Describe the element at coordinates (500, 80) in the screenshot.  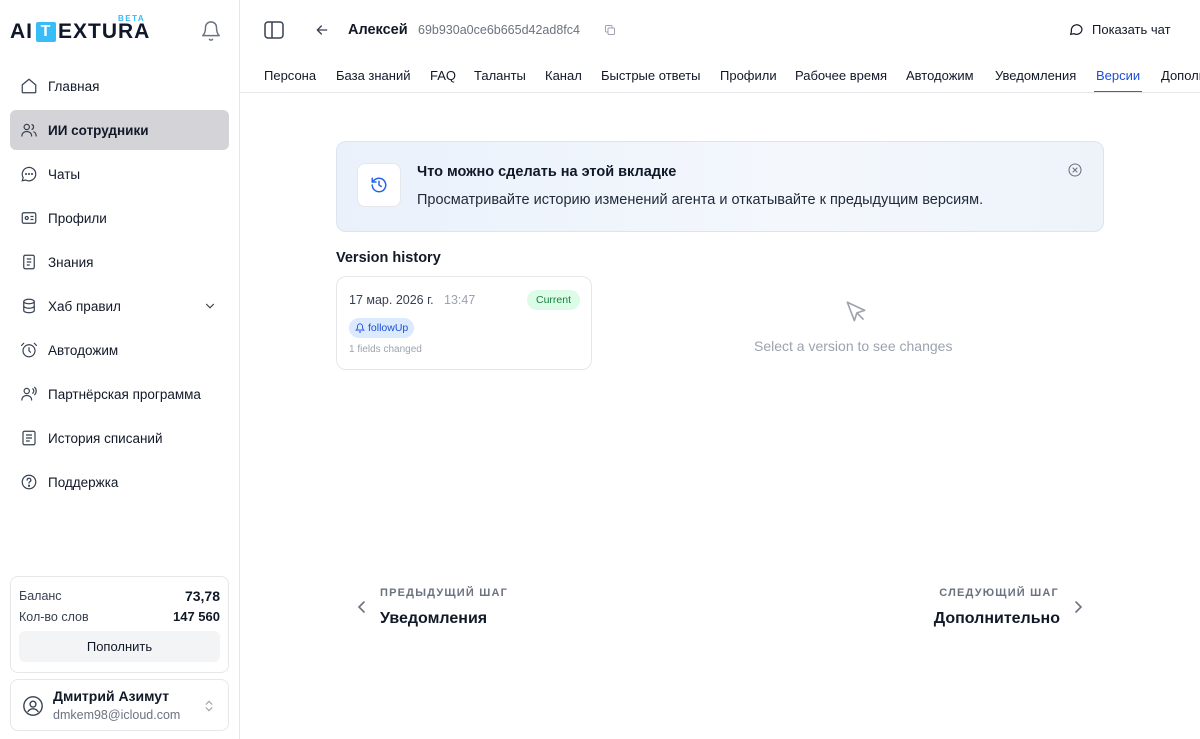
I see `tab-talents: Таланты` at that location.